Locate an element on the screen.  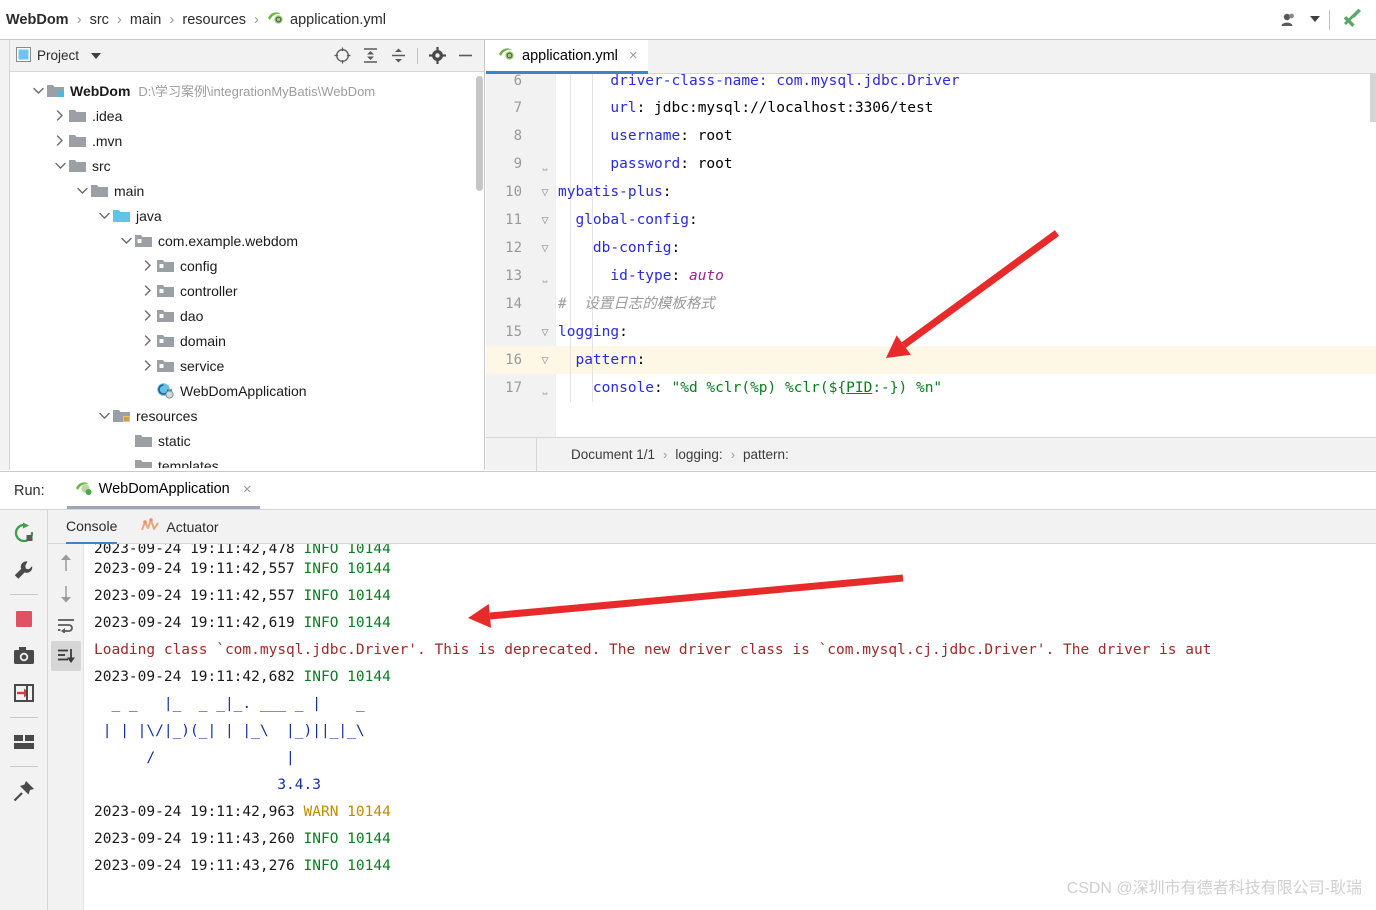
tree-node-label: dao is located at coordinates (192, 315).